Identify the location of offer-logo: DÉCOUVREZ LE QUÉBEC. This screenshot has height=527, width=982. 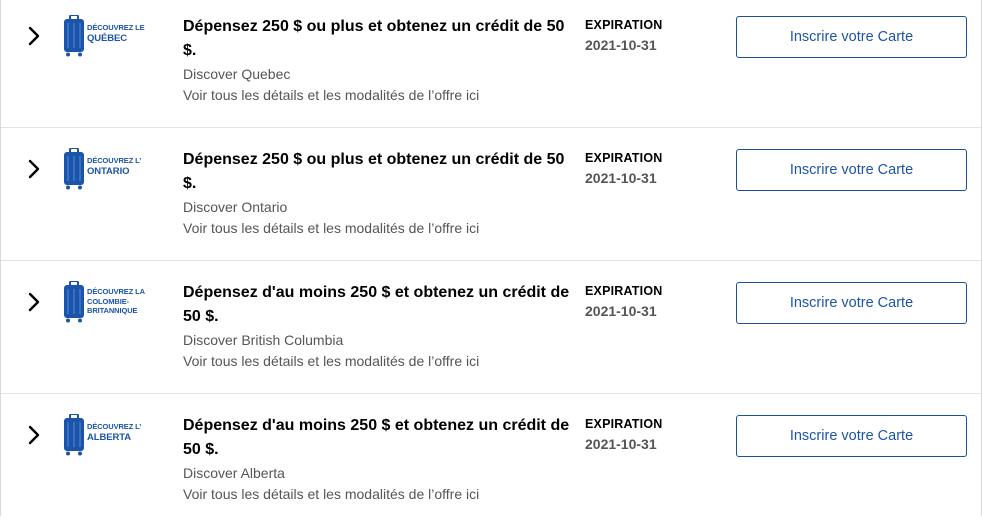
(106, 35).